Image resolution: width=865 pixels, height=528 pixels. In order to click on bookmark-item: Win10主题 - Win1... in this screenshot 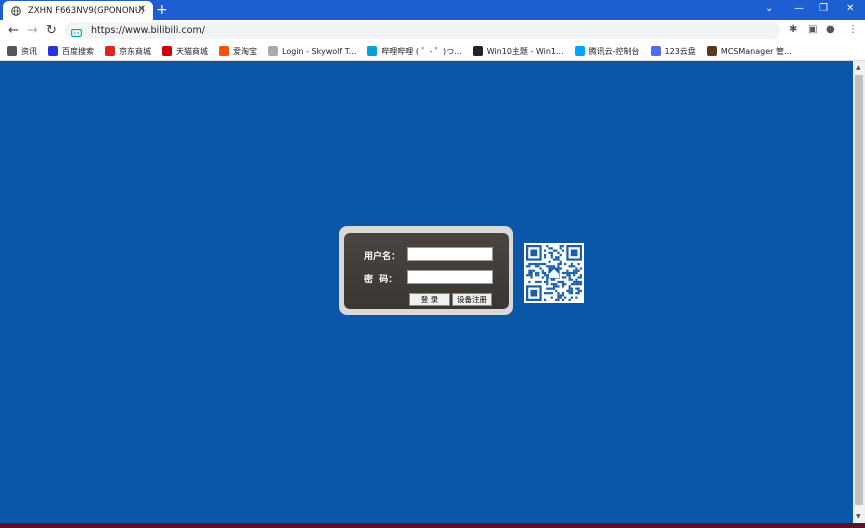, I will do `click(518, 51)`.